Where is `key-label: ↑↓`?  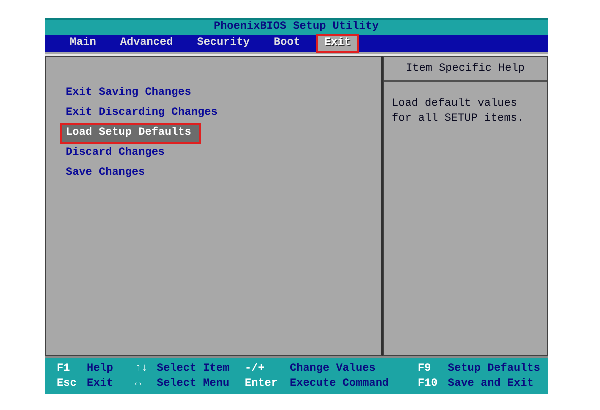 key-label: ↑↓ is located at coordinates (142, 369).